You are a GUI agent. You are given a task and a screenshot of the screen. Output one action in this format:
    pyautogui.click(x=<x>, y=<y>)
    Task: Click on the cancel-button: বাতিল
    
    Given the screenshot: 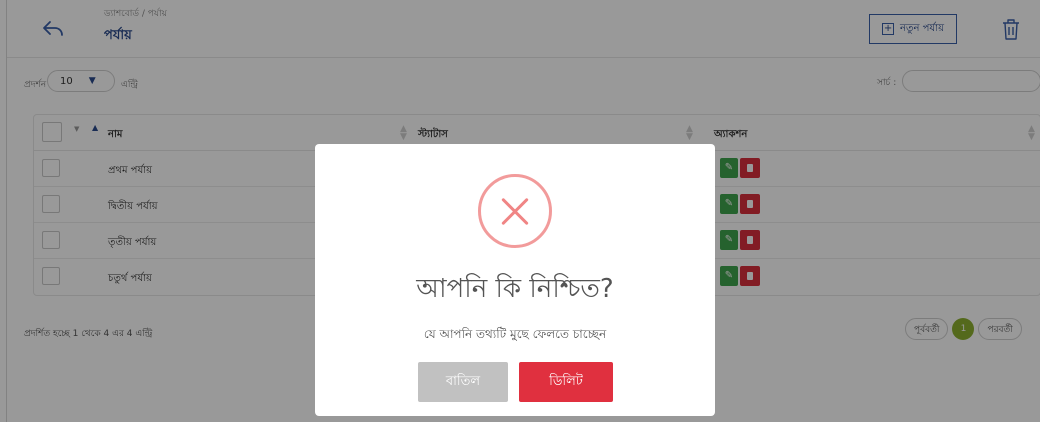 What is the action you would take?
    pyautogui.click(x=463, y=382)
    